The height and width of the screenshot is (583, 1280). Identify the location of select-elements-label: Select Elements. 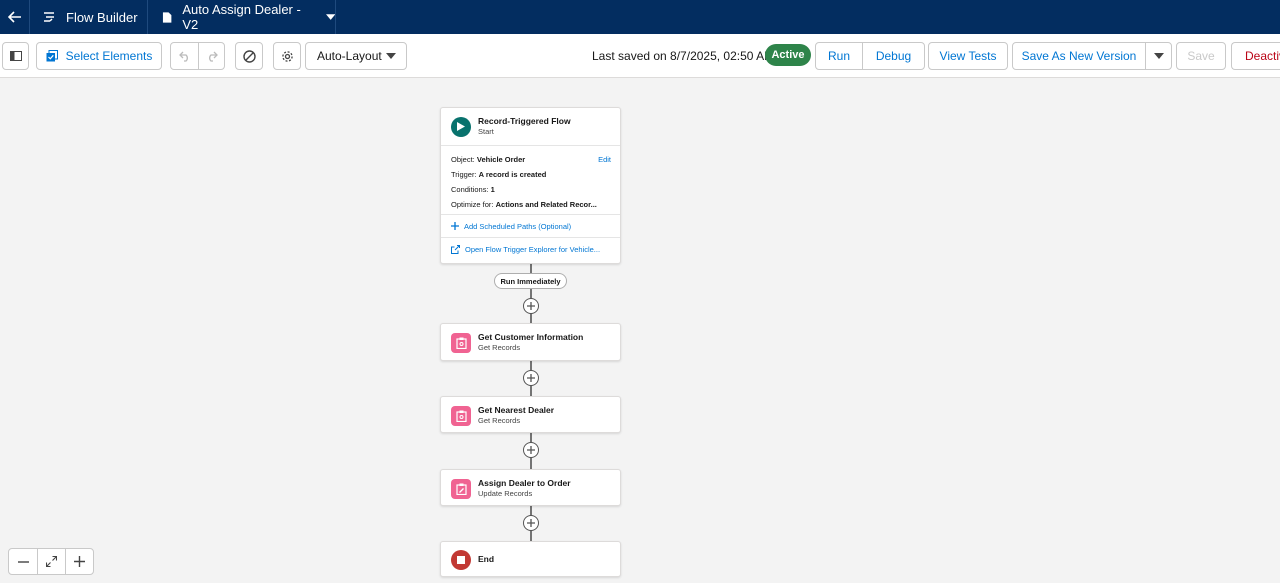
(109, 56).